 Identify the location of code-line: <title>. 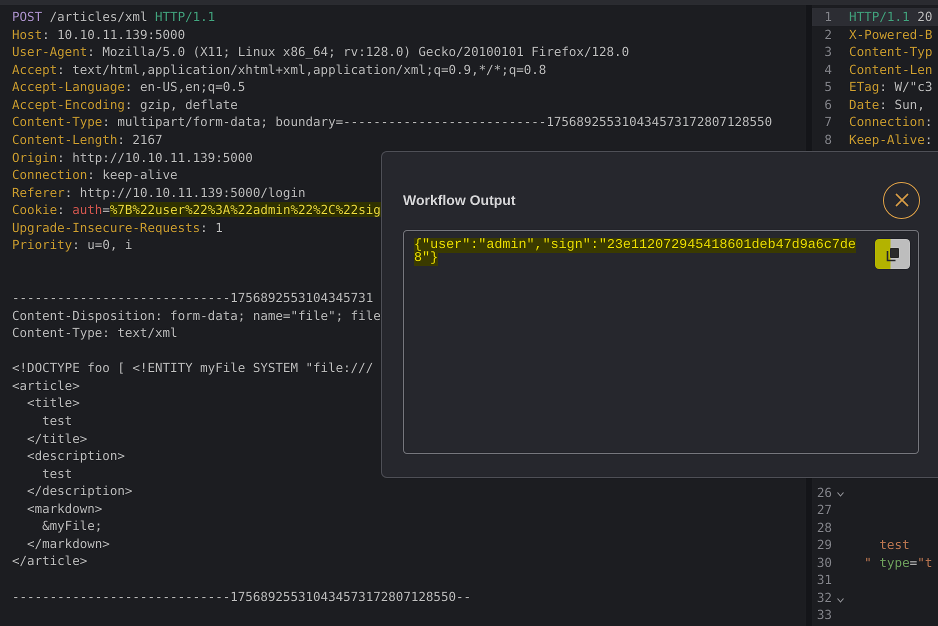
(53, 402).